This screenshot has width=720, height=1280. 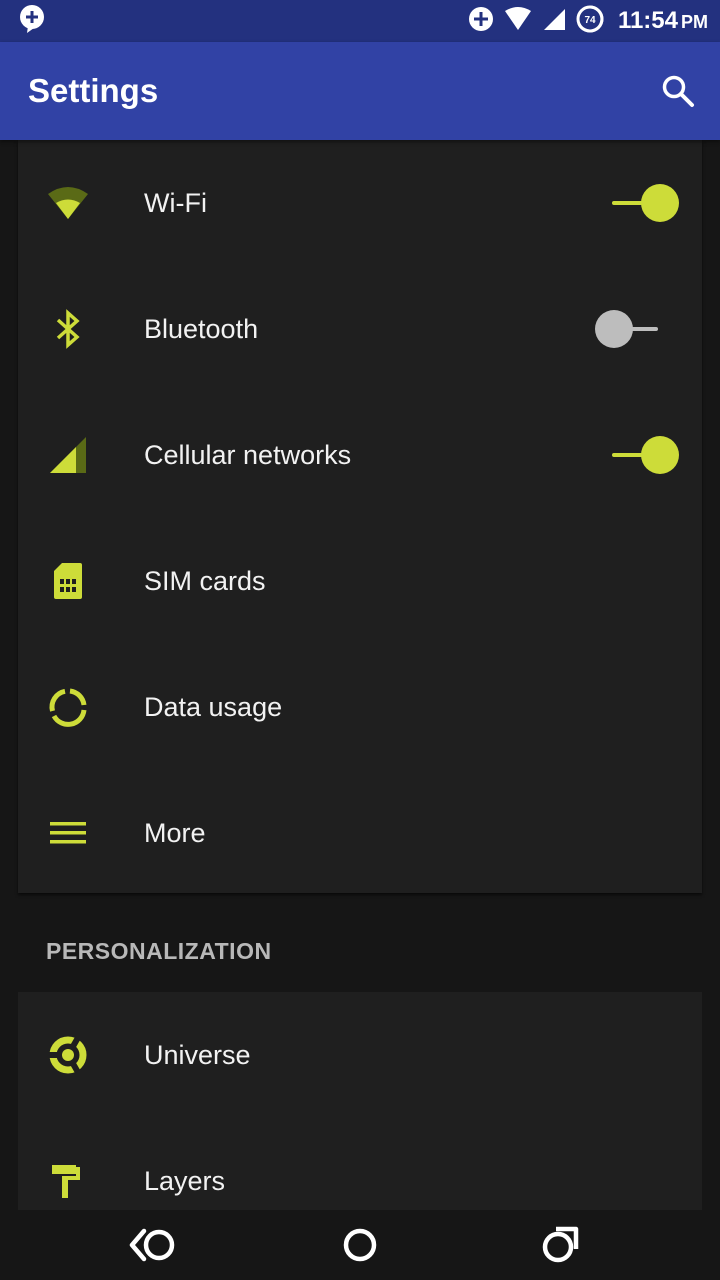 I want to click on setting-data-usage: Data usage, so click(x=360, y=707).